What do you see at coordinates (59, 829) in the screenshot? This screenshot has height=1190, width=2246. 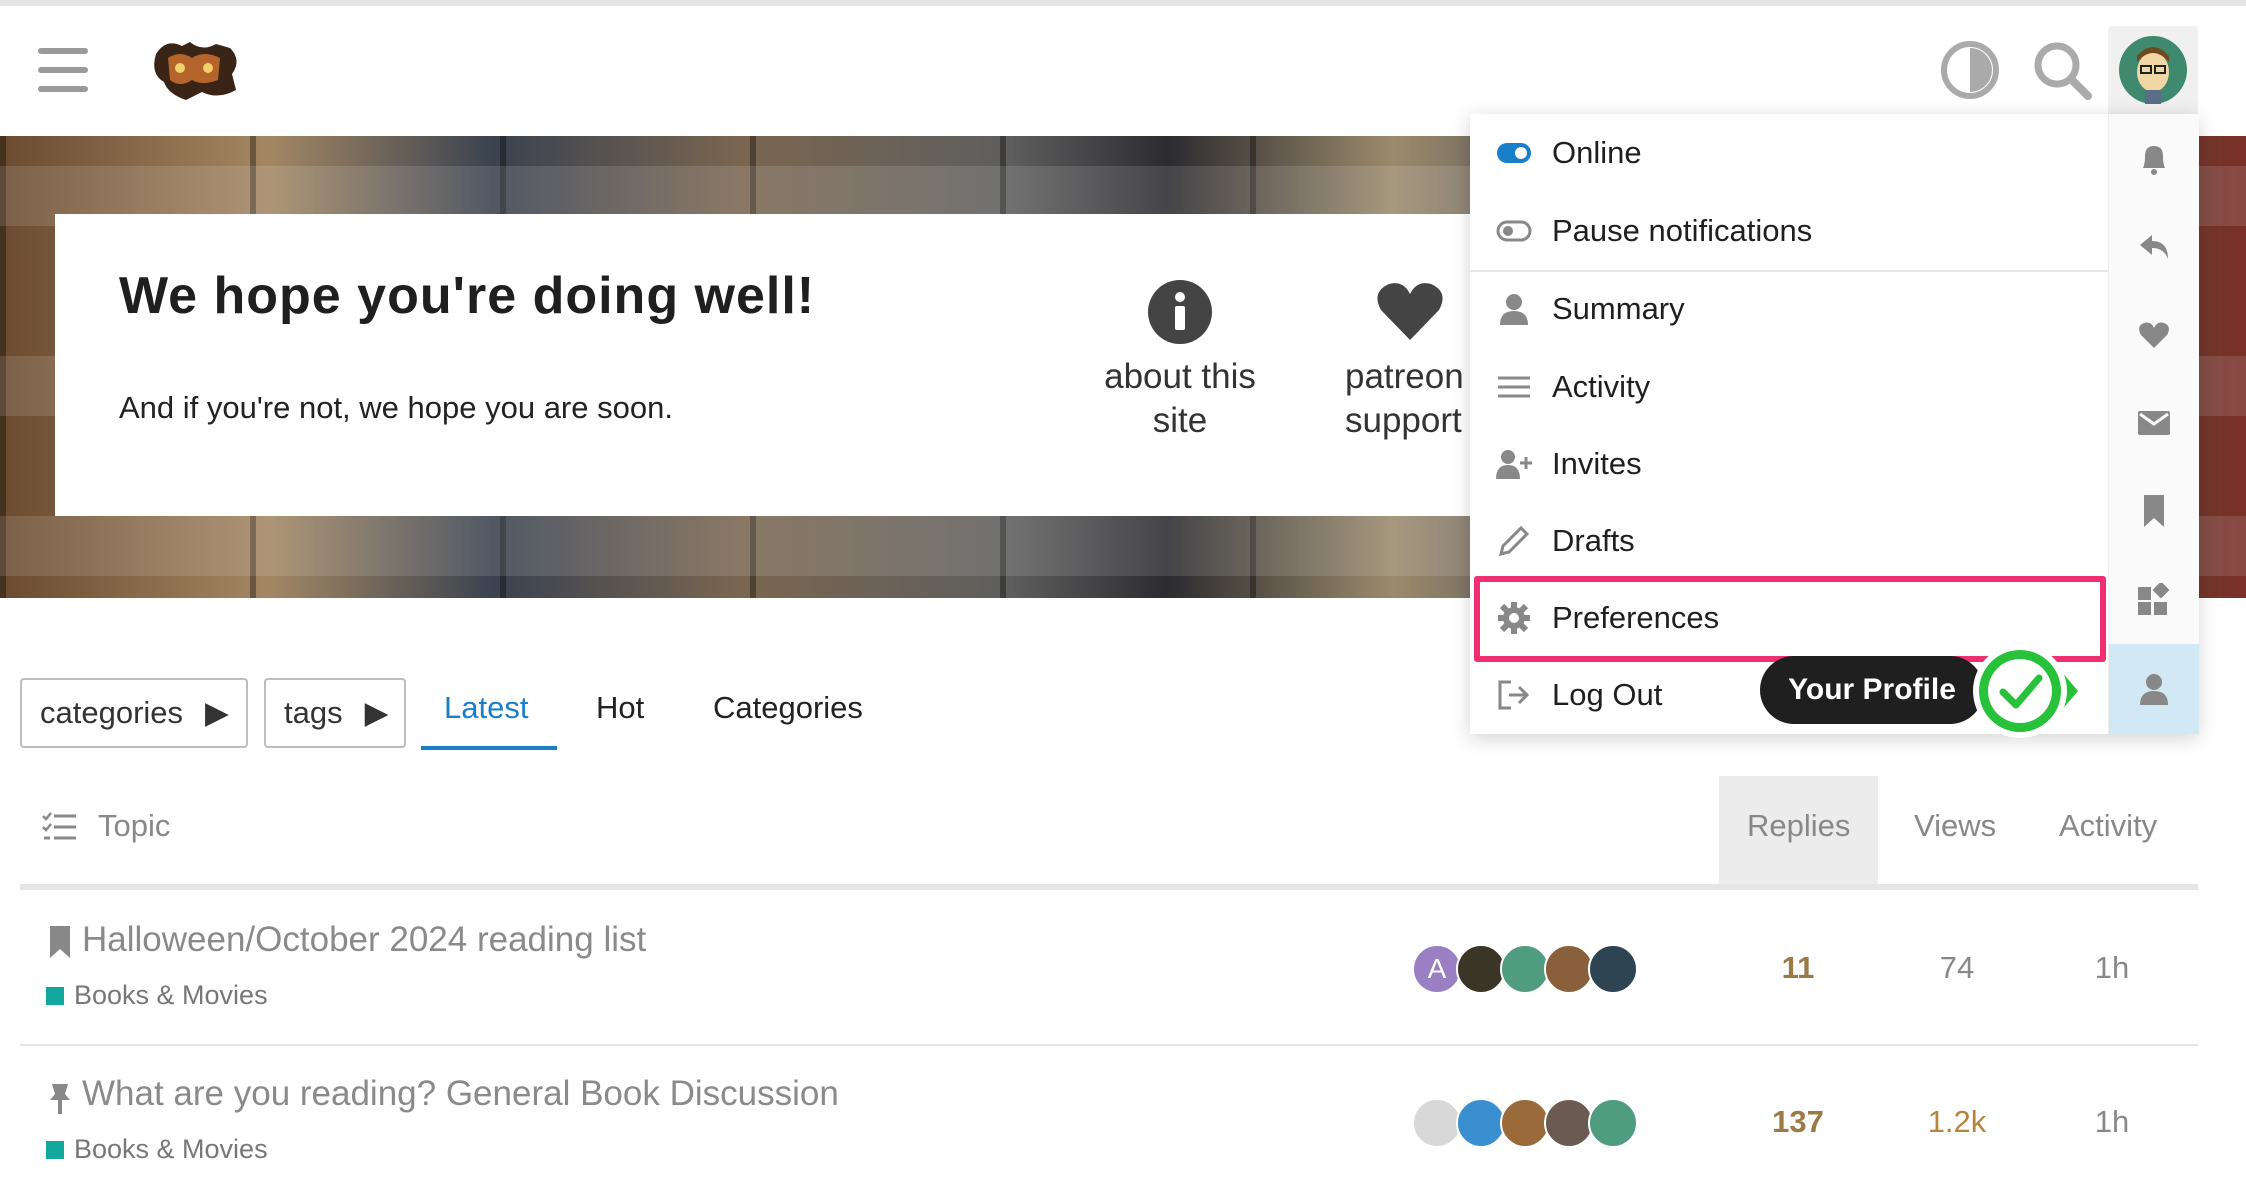 I see `bulk-select-icon` at bounding box center [59, 829].